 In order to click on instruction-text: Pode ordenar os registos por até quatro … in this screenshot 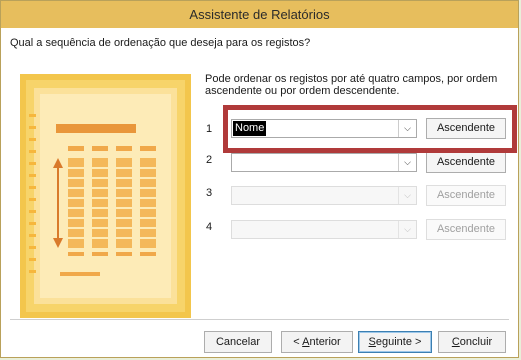, I will do `click(351, 85)`.